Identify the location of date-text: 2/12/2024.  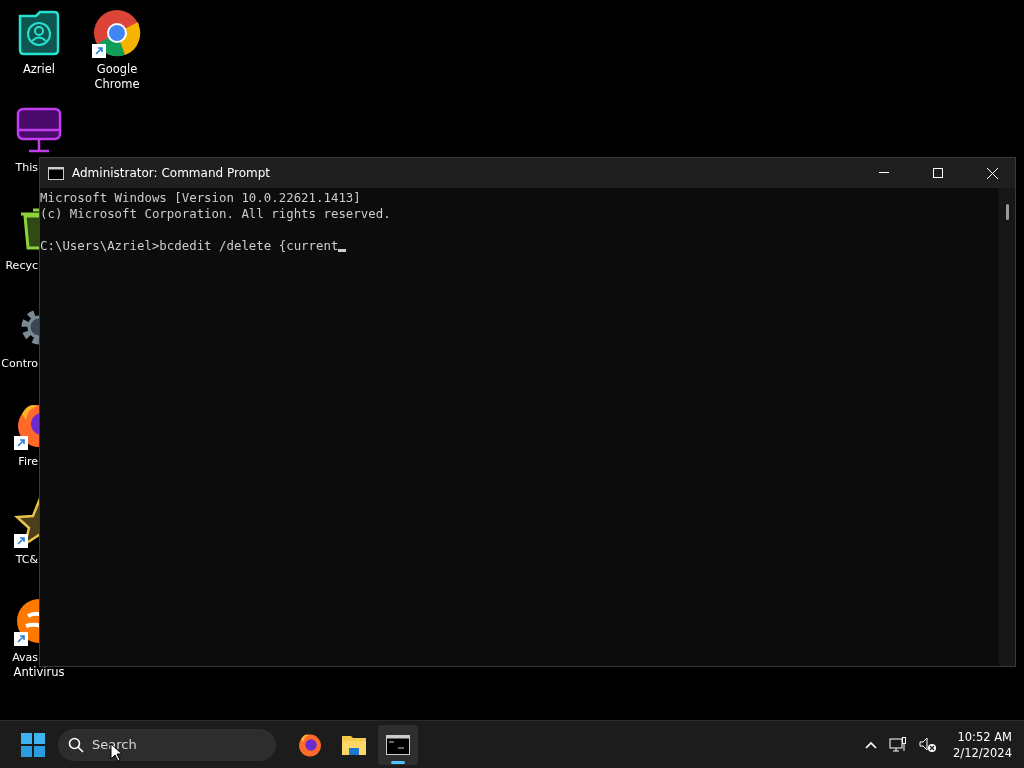
(982, 752).